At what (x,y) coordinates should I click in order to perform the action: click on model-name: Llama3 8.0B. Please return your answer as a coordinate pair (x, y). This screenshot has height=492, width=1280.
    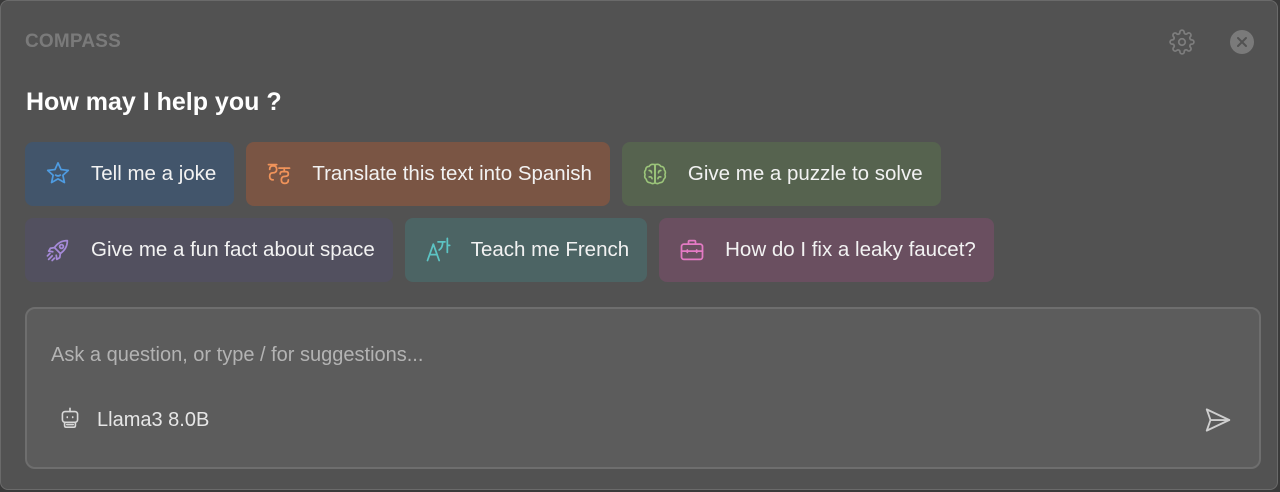
    Looking at the image, I should click on (153, 420).